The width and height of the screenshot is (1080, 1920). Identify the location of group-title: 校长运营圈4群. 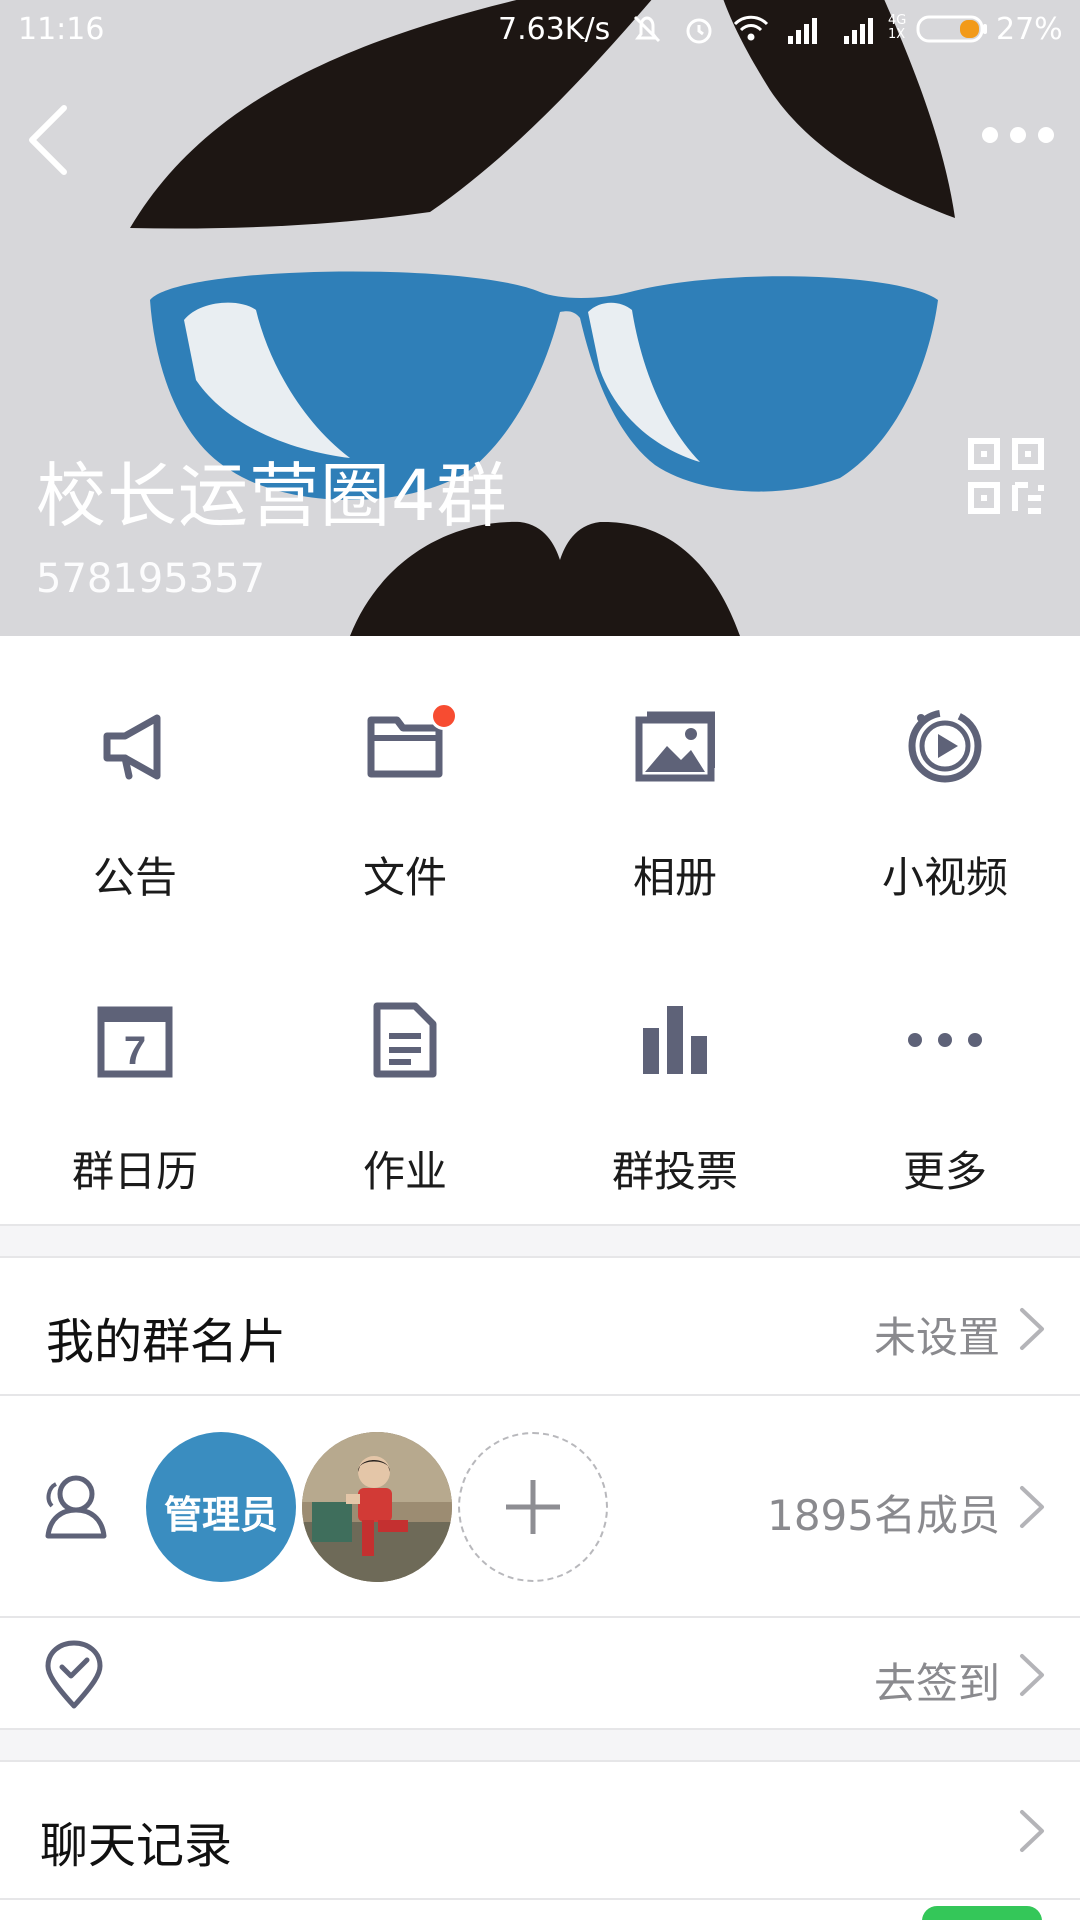
(272, 496).